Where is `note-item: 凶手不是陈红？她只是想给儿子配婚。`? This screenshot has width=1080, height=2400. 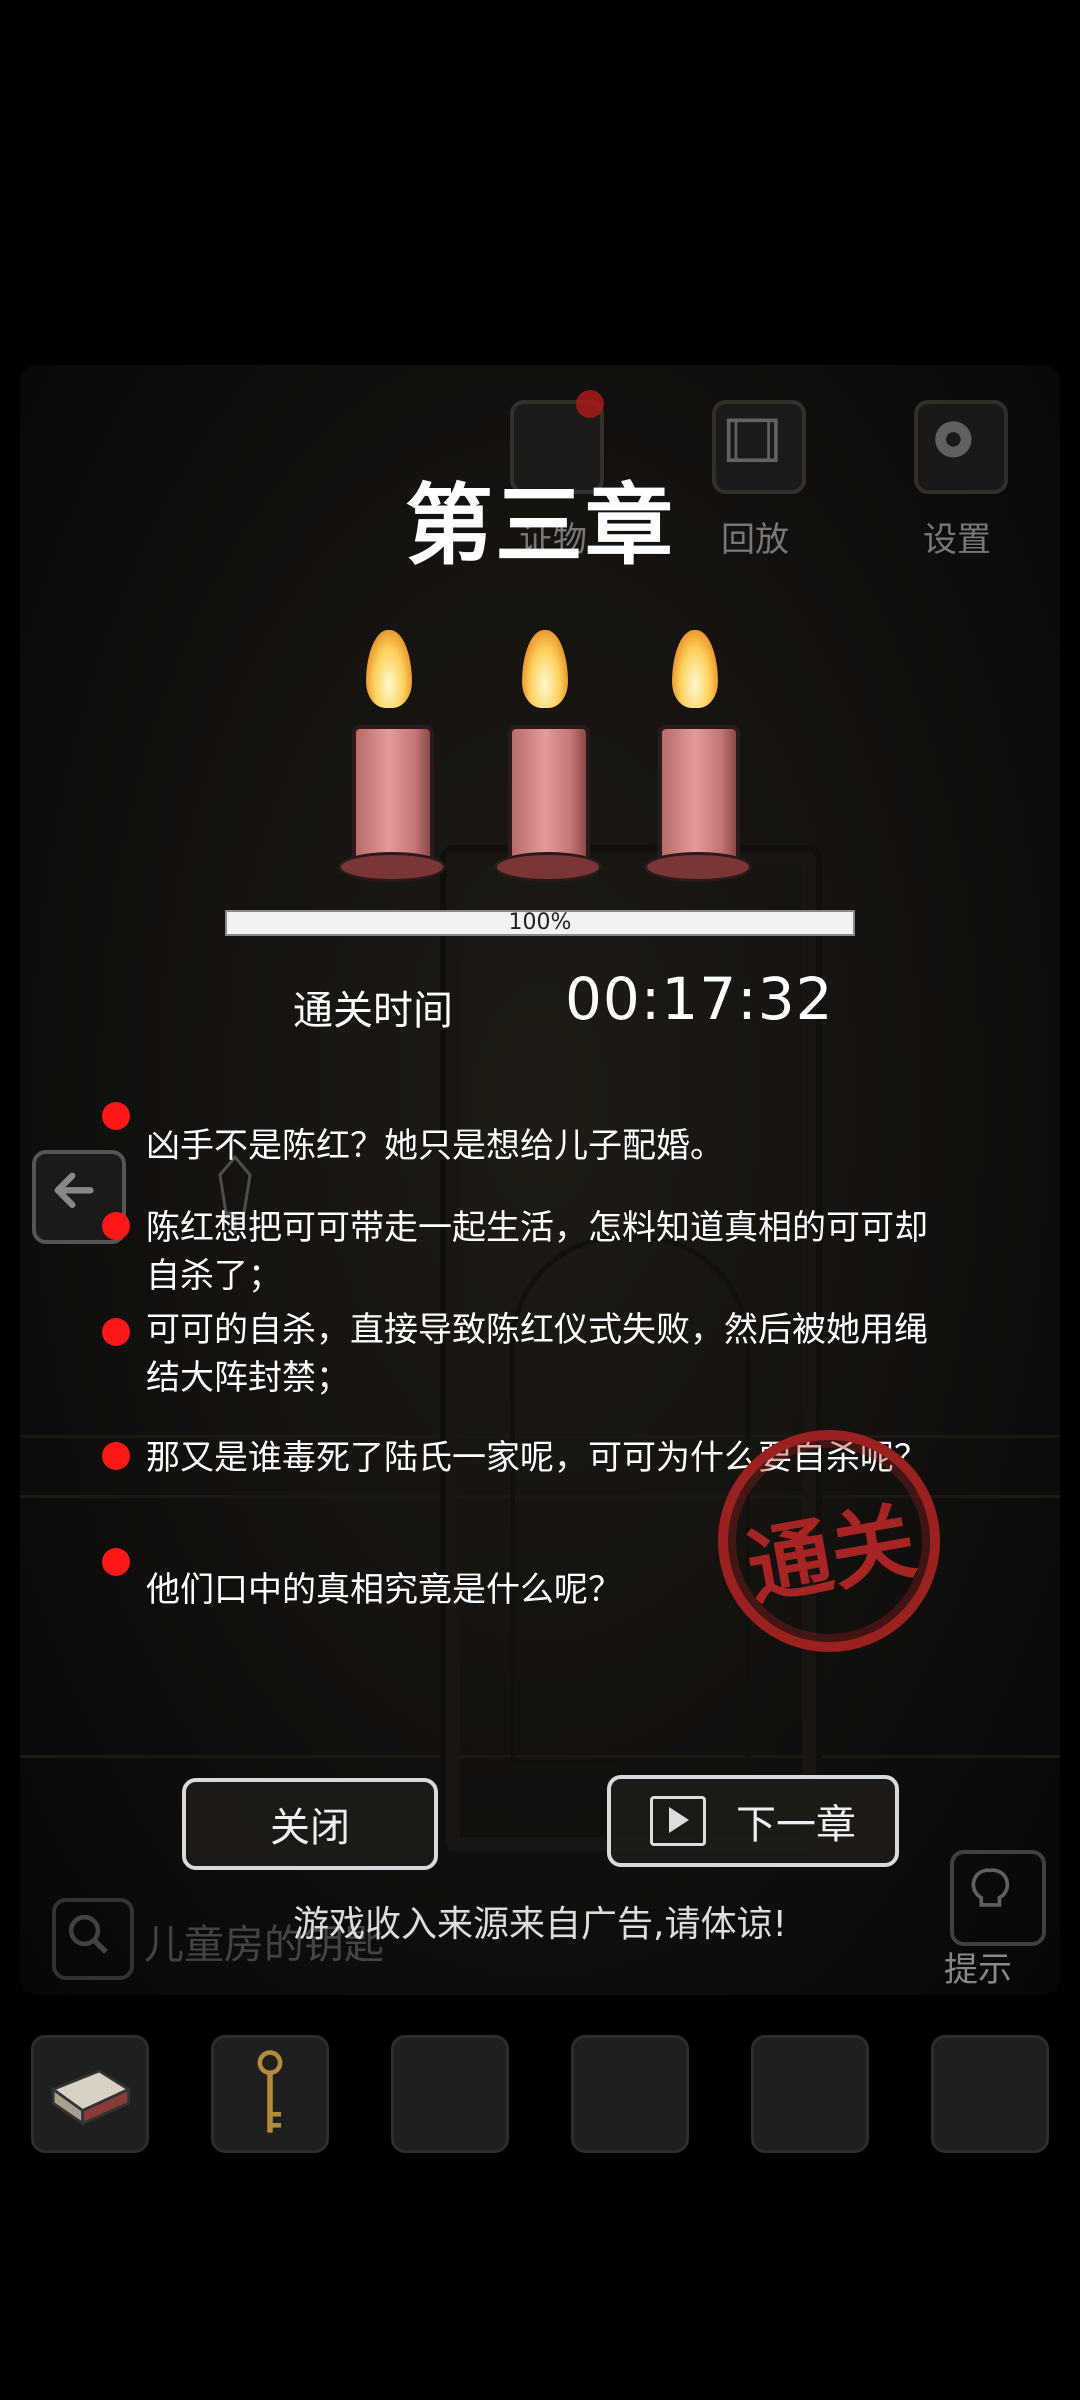
note-item: 凶手不是陈红？她只是想给儿子配婚。 is located at coordinates (435, 1146).